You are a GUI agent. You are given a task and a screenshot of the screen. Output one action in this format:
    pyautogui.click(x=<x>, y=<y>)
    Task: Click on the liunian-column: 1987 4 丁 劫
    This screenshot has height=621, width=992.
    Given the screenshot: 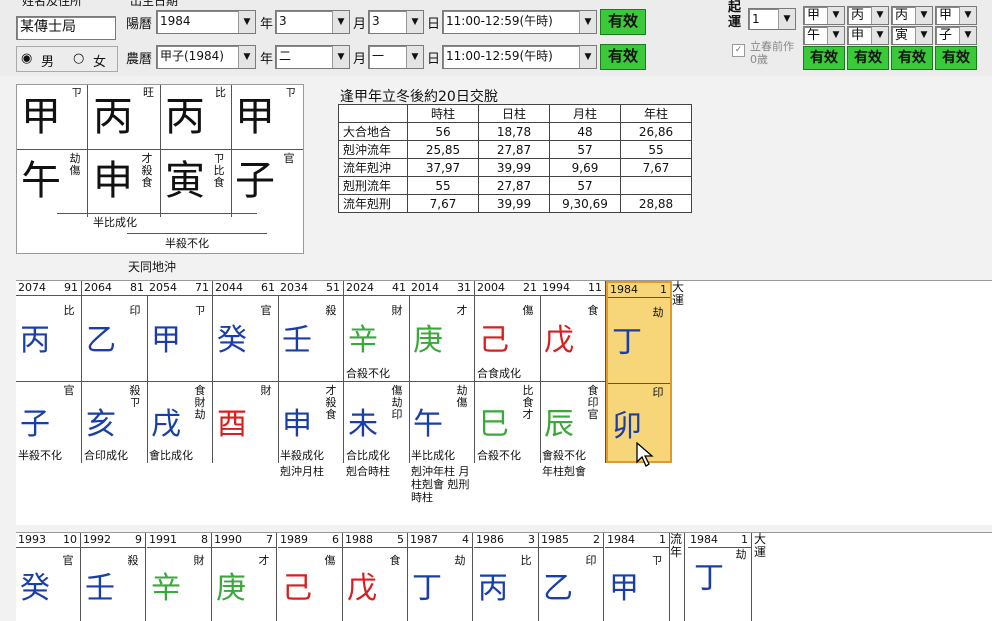 What is the action you would take?
    pyautogui.click(x=440, y=577)
    